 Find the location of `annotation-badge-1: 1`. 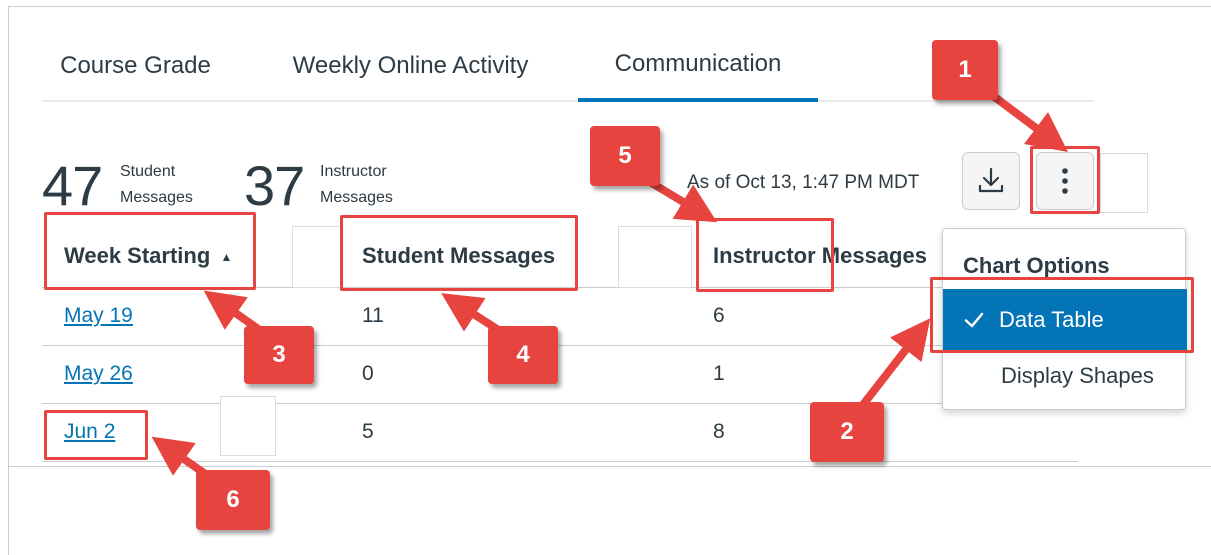

annotation-badge-1: 1 is located at coordinates (965, 70).